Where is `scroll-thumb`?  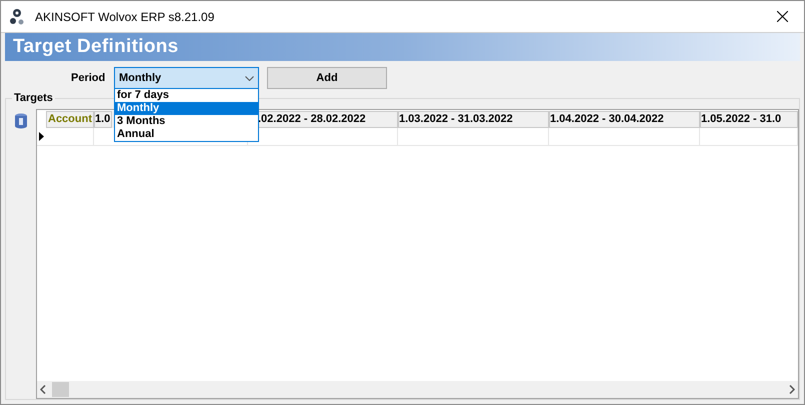
scroll-thumb is located at coordinates (60, 389).